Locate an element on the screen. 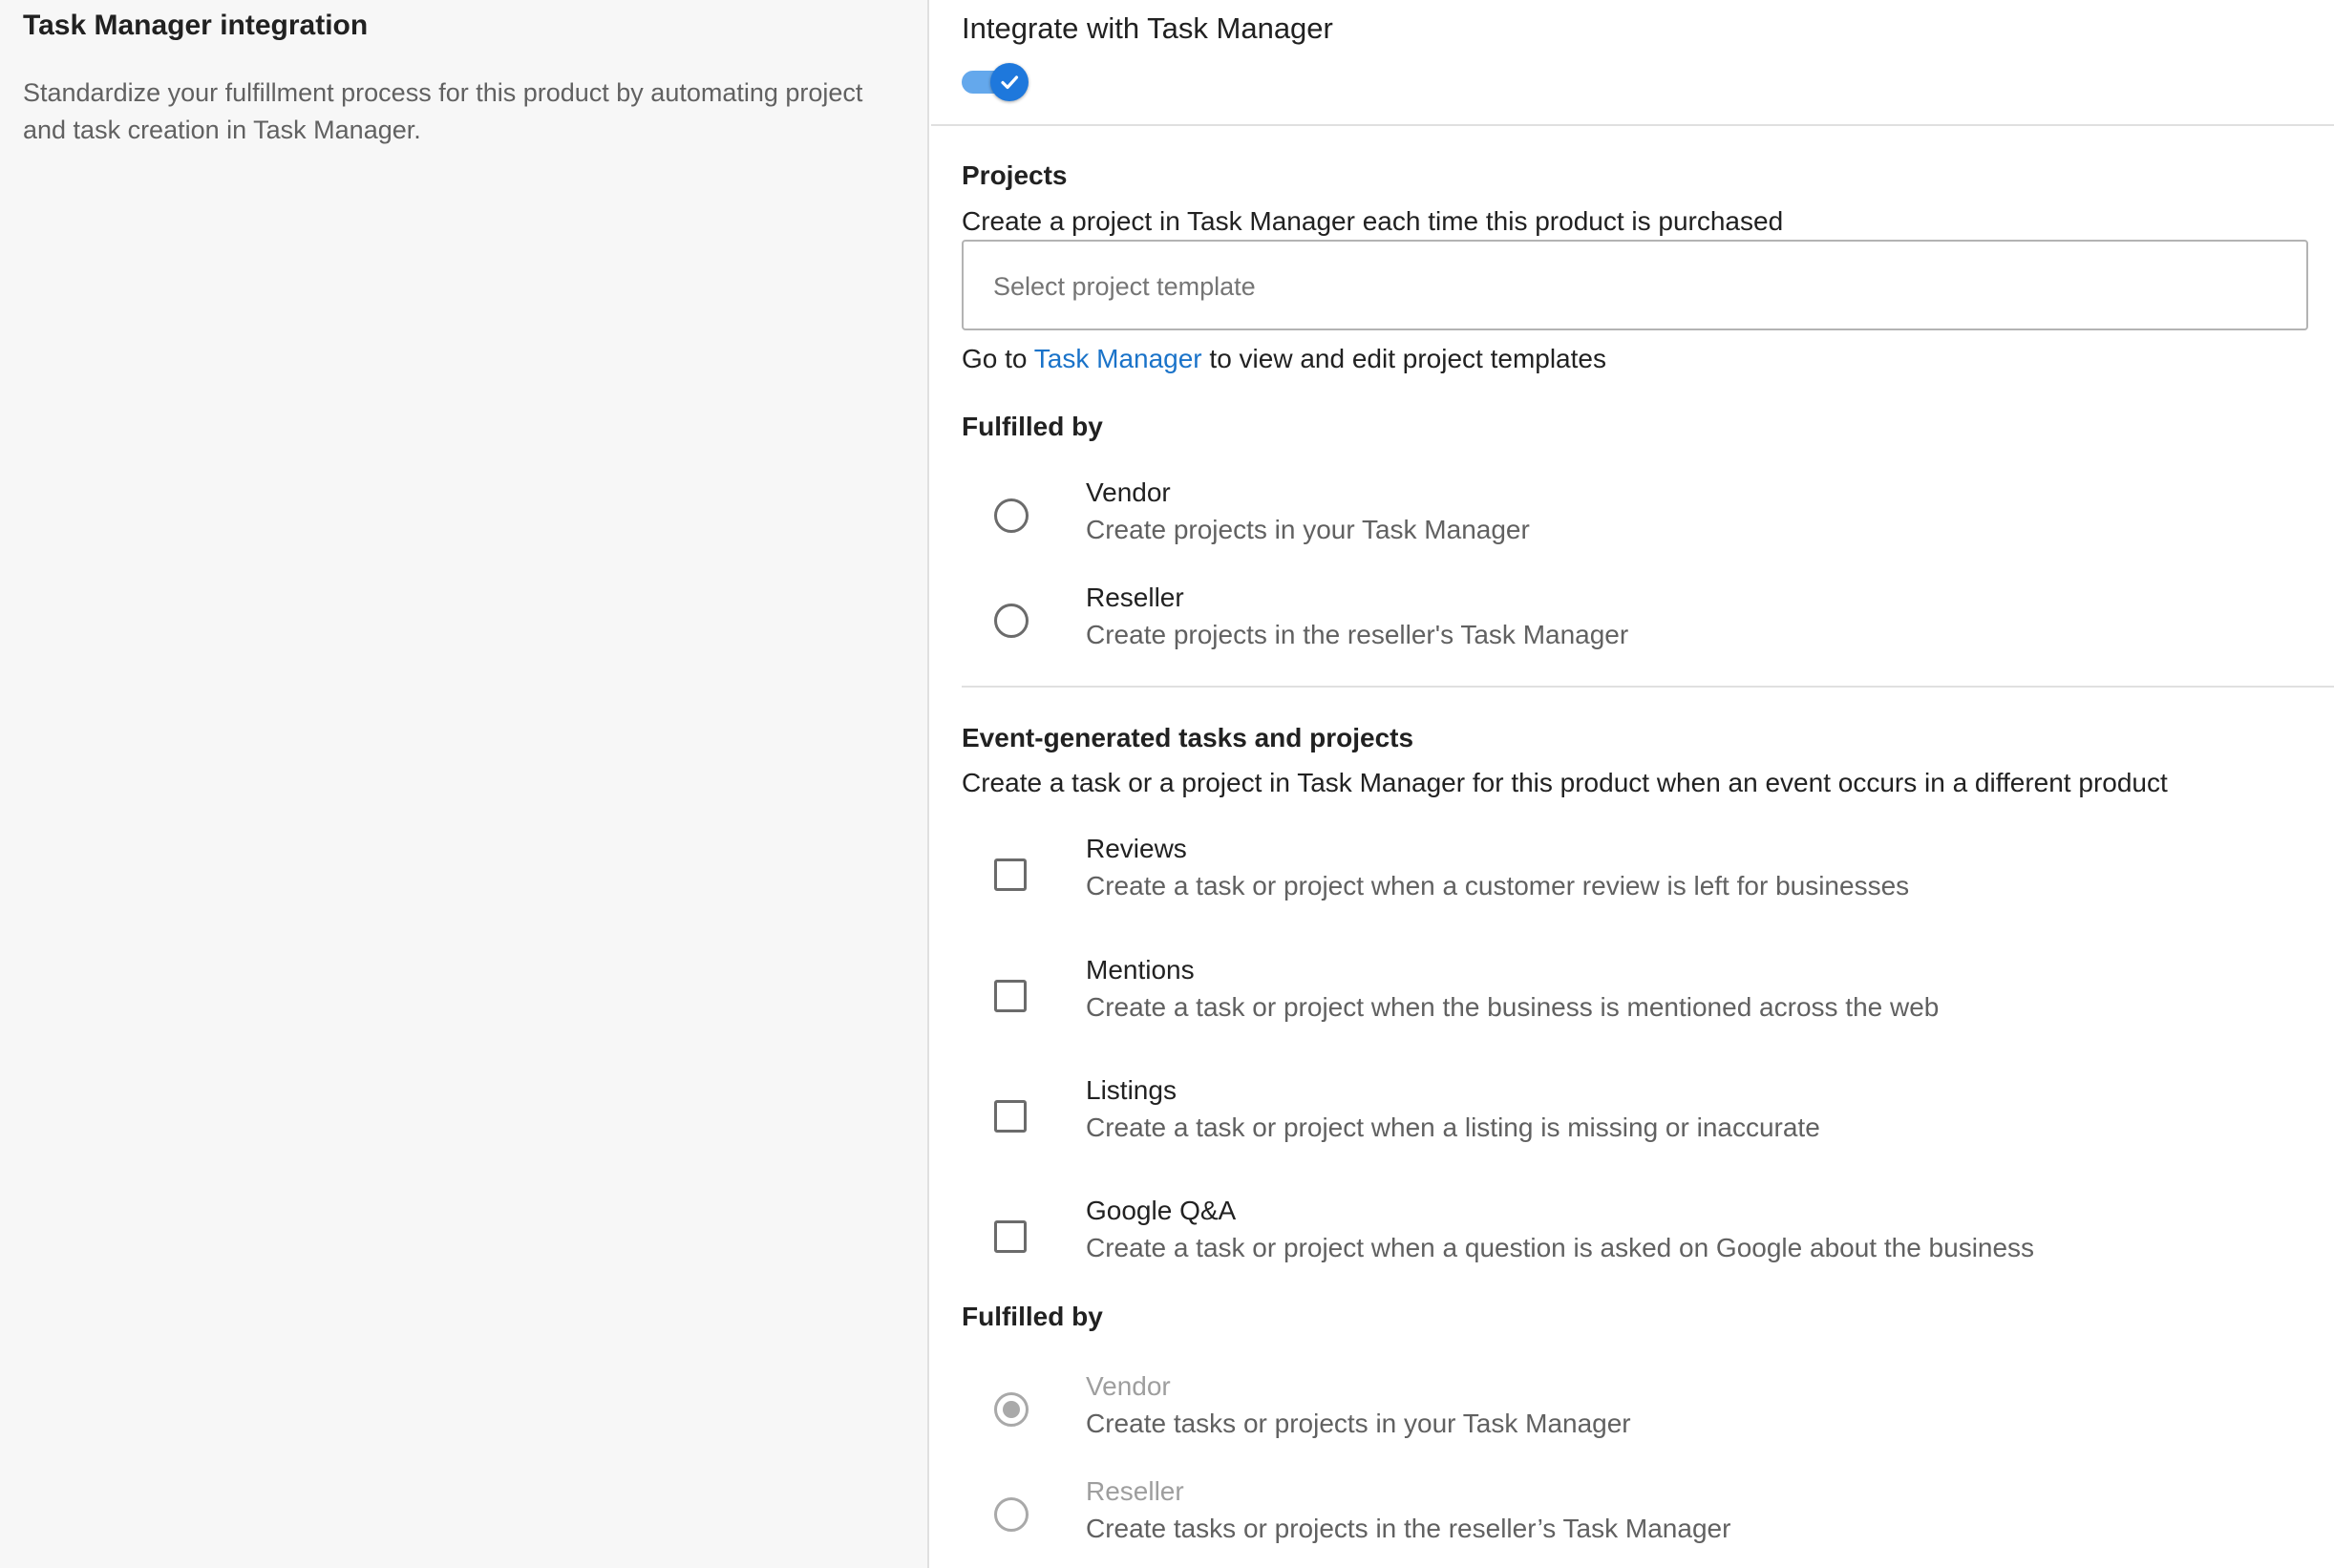  option-label: Google Q&A is located at coordinates (1162, 1210).